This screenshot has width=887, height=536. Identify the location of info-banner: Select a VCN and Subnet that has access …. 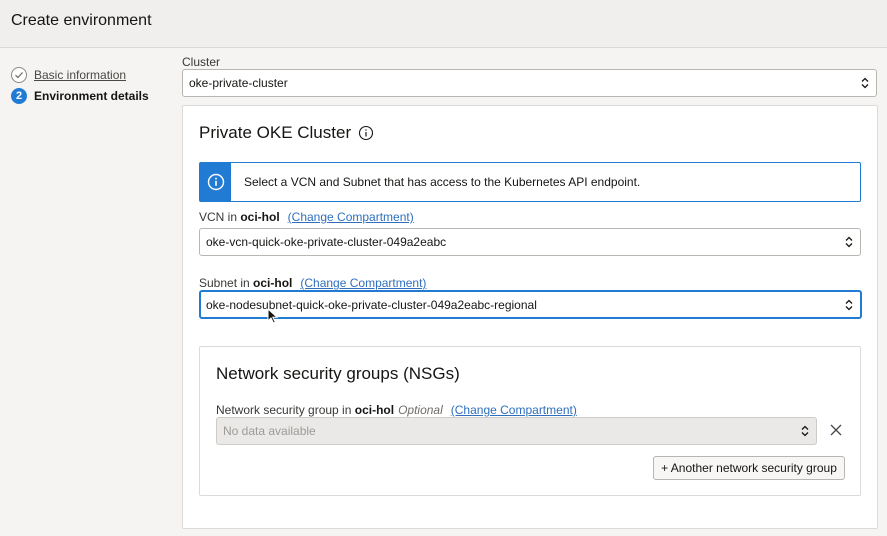
(530, 182).